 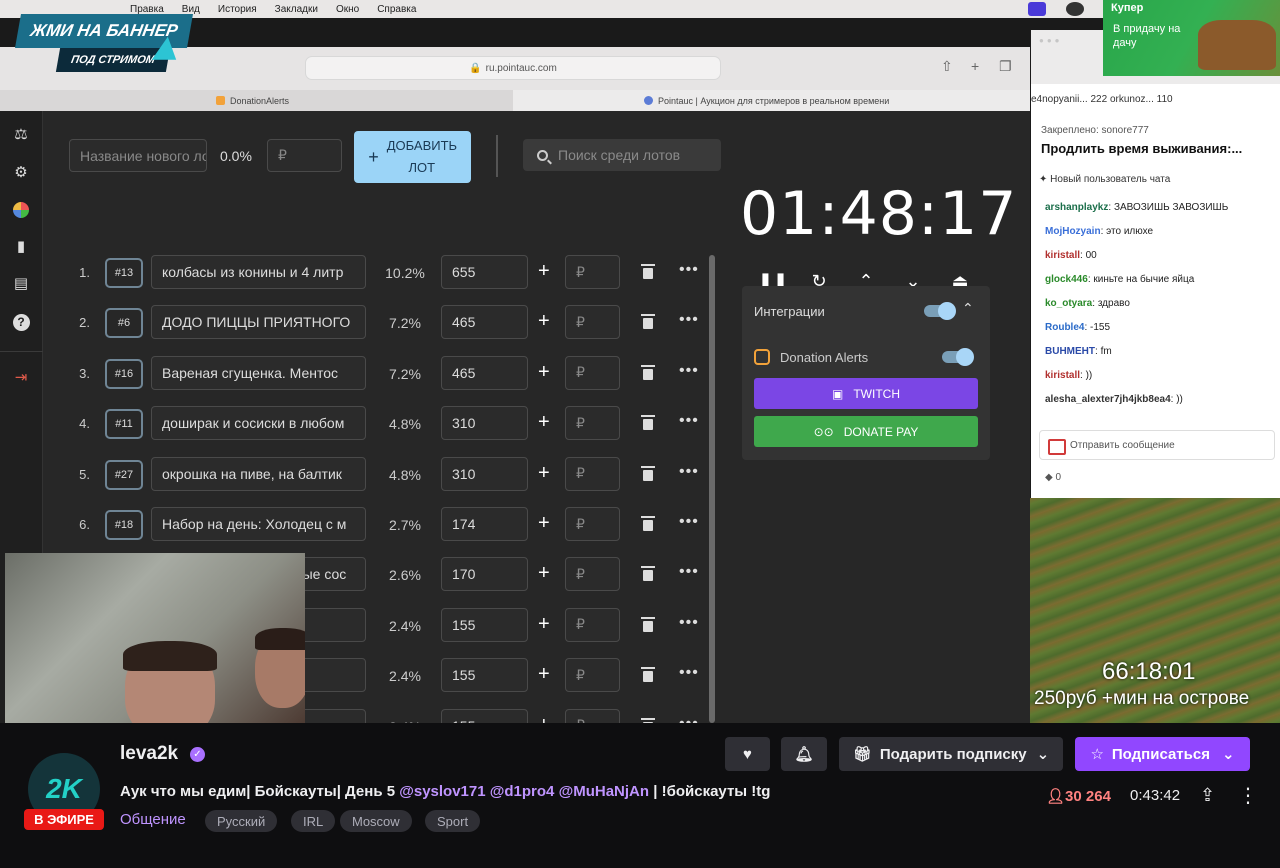 I want to click on screen-share-icon, so click(x=1037, y=9).